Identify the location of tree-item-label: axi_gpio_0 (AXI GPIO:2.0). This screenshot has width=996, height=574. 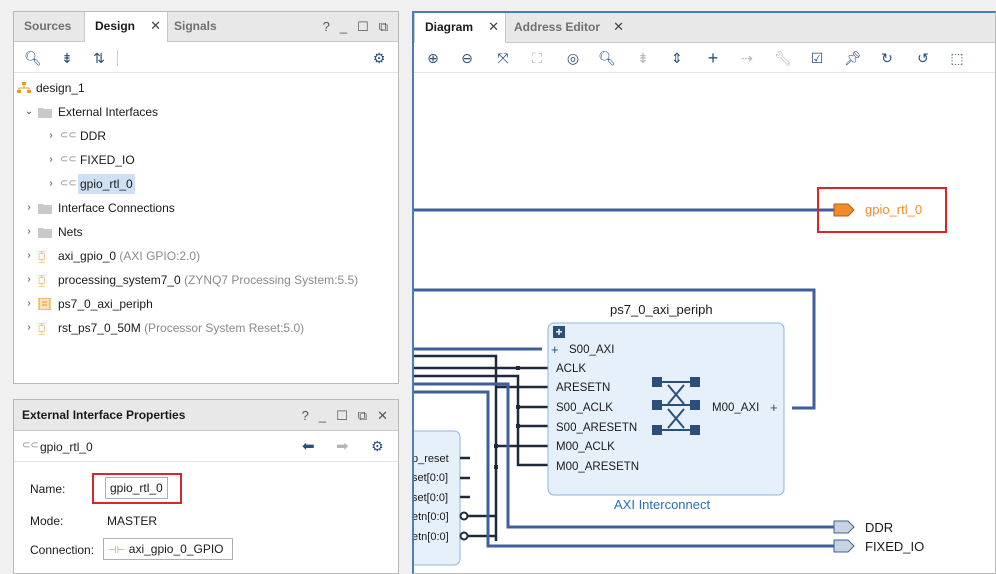
(129, 256).